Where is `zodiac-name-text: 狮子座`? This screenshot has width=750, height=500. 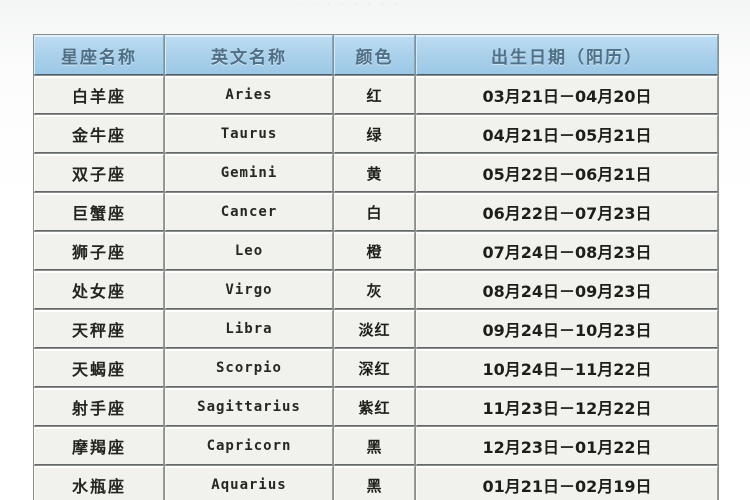 zodiac-name-text: 狮子座 is located at coordinates (98, 252).